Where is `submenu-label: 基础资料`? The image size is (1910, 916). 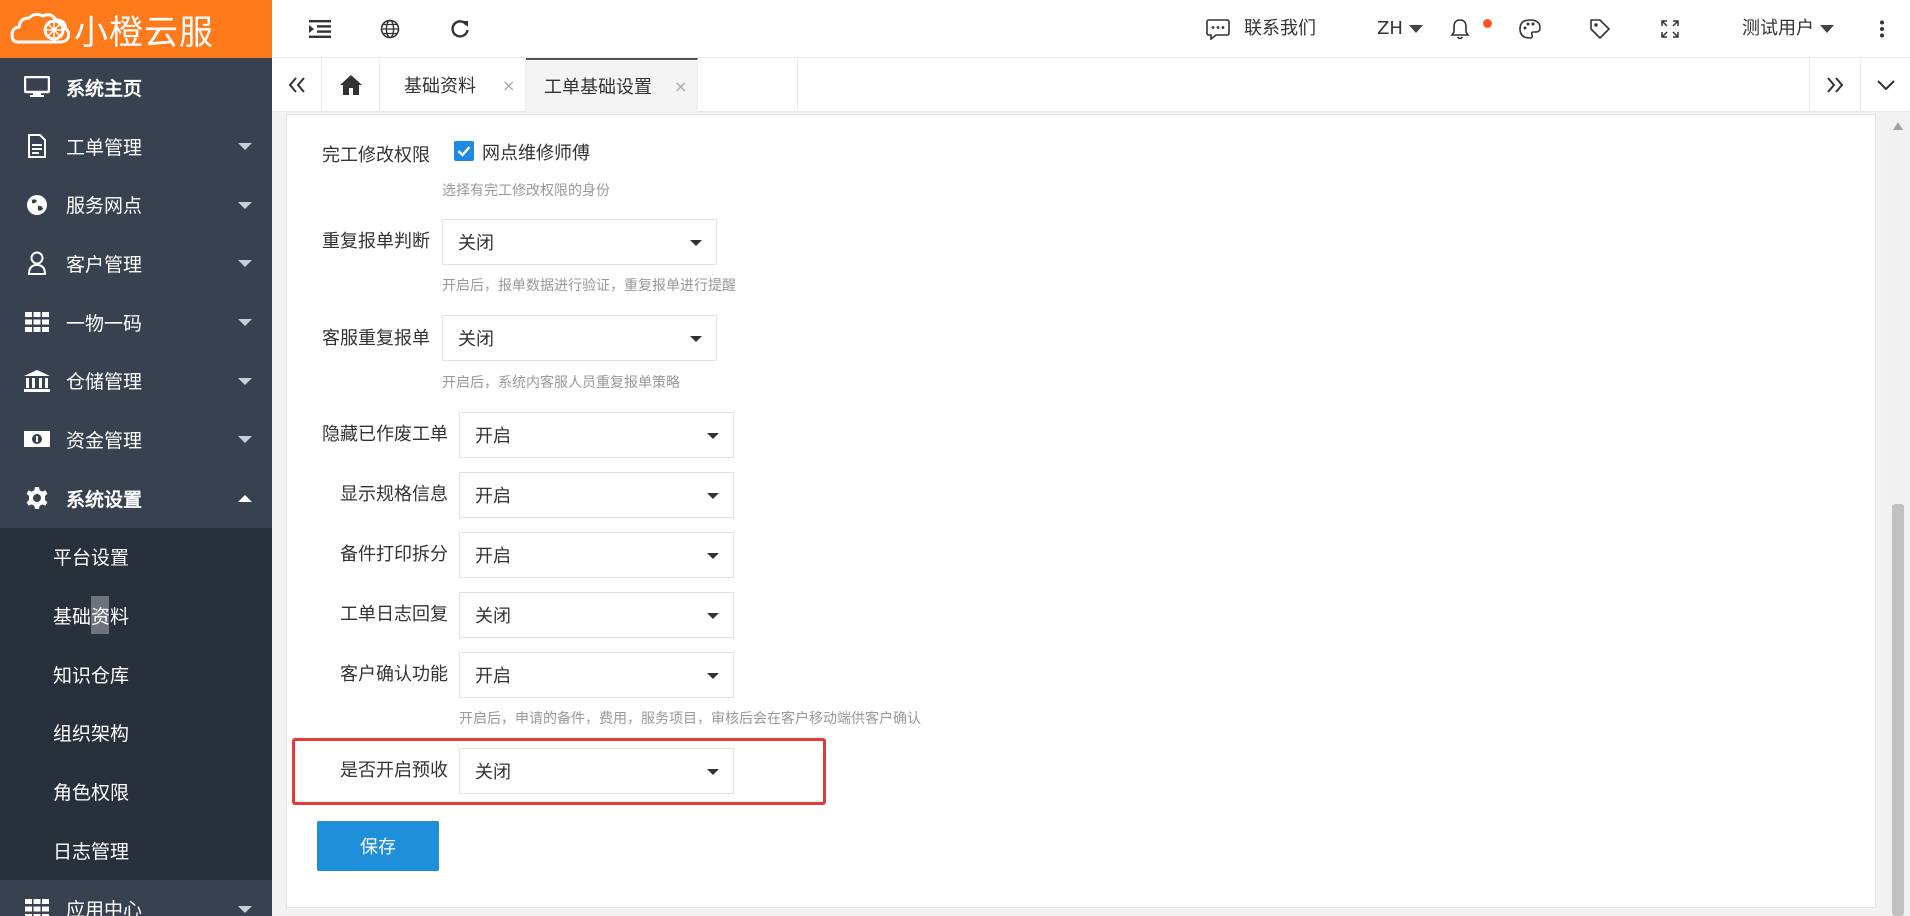
submenu-label: 基础资料 is located at coordinates (91, 617).